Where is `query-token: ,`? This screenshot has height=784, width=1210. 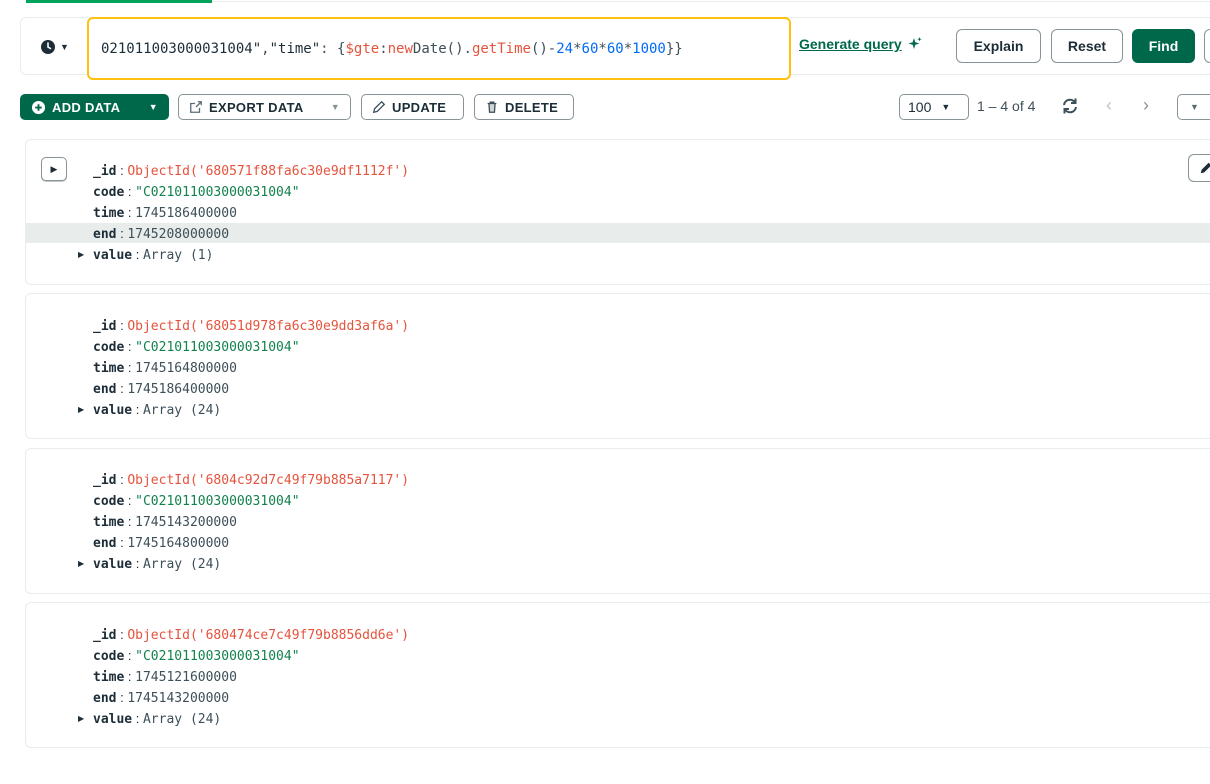
query-token: , is located at coordinates (265, 48).